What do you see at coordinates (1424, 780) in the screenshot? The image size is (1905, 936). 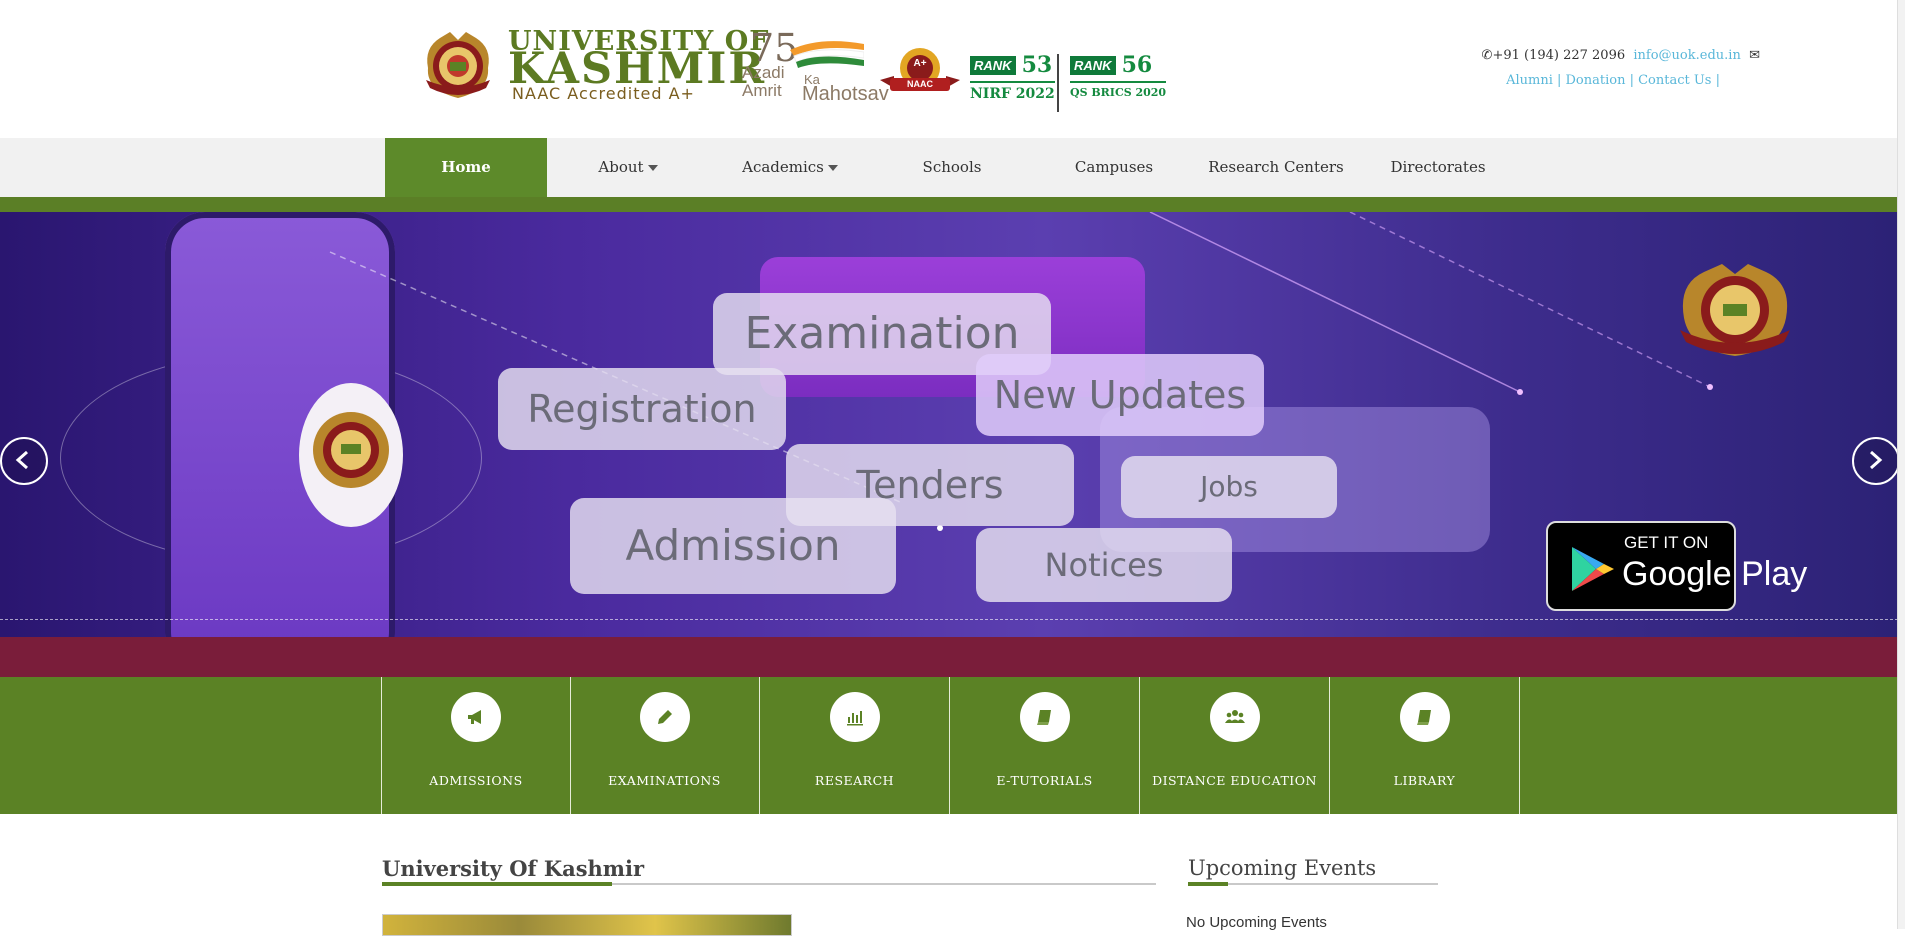 I see `quick-link-label: LIBRARY` at bounding box center [1424, 780].